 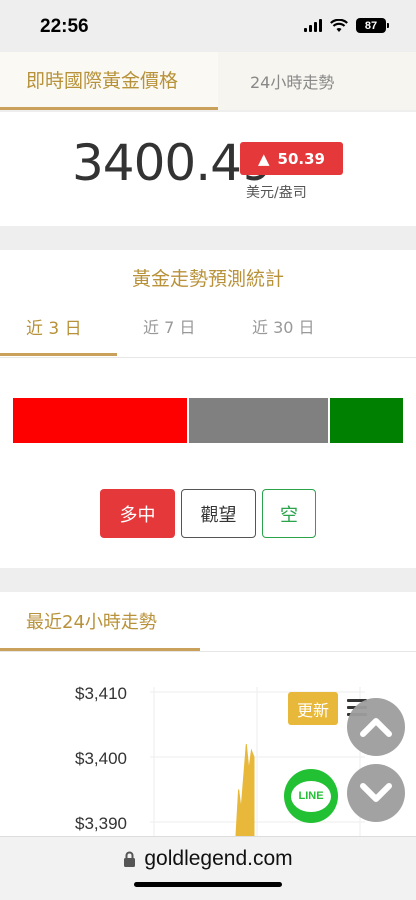 I want to click on vote-bull-button: 多中, so click(x=137, y=513).